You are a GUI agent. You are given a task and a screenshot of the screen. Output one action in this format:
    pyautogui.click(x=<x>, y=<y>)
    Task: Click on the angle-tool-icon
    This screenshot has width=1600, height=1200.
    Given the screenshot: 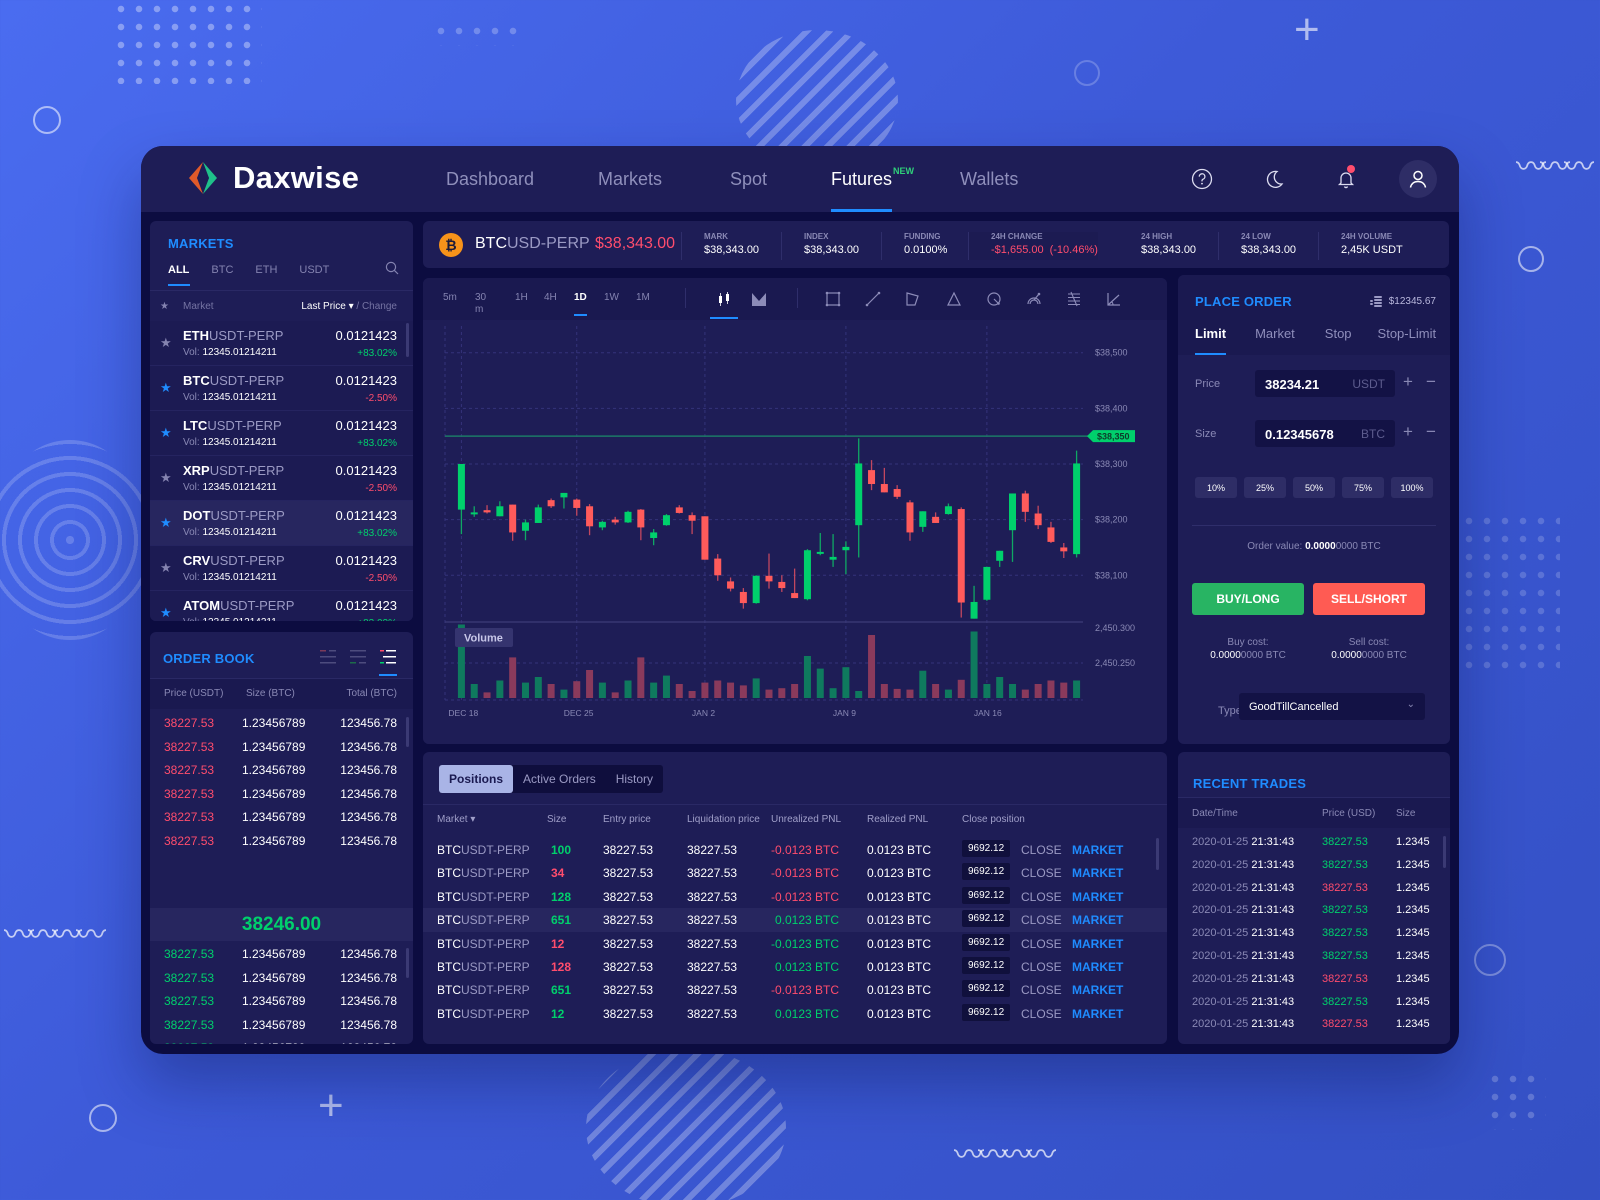 What is the action you would take?
    pyautogui.click(x=1114, y=299)
    